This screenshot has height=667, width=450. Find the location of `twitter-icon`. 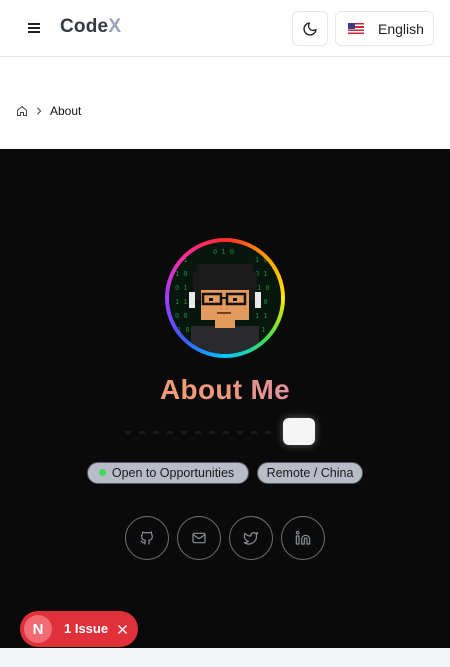

twitter-icon is located at coordinates (251, 538).